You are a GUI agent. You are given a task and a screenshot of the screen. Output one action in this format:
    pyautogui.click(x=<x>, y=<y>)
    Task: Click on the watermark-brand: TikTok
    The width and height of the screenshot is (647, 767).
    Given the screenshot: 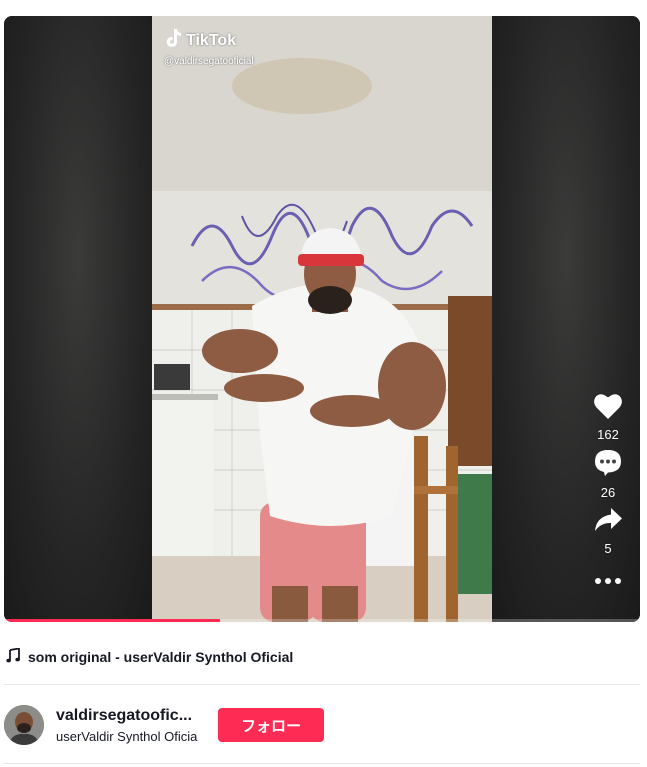 What is the action you would take?
    pyautogui.click(x=211, y=40)
    